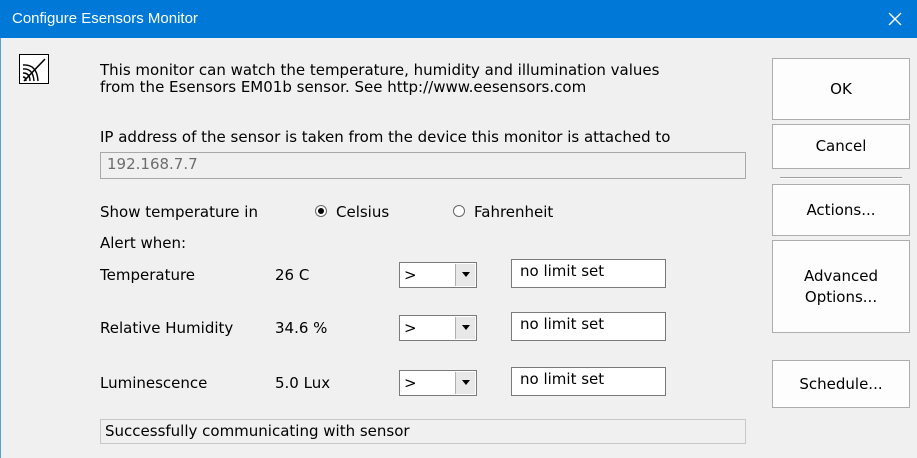  What do you see at coordinates (562, 271) in the screenshot?
I see `temperature-limit-value: no limit set` at bounding box center [562, 271].